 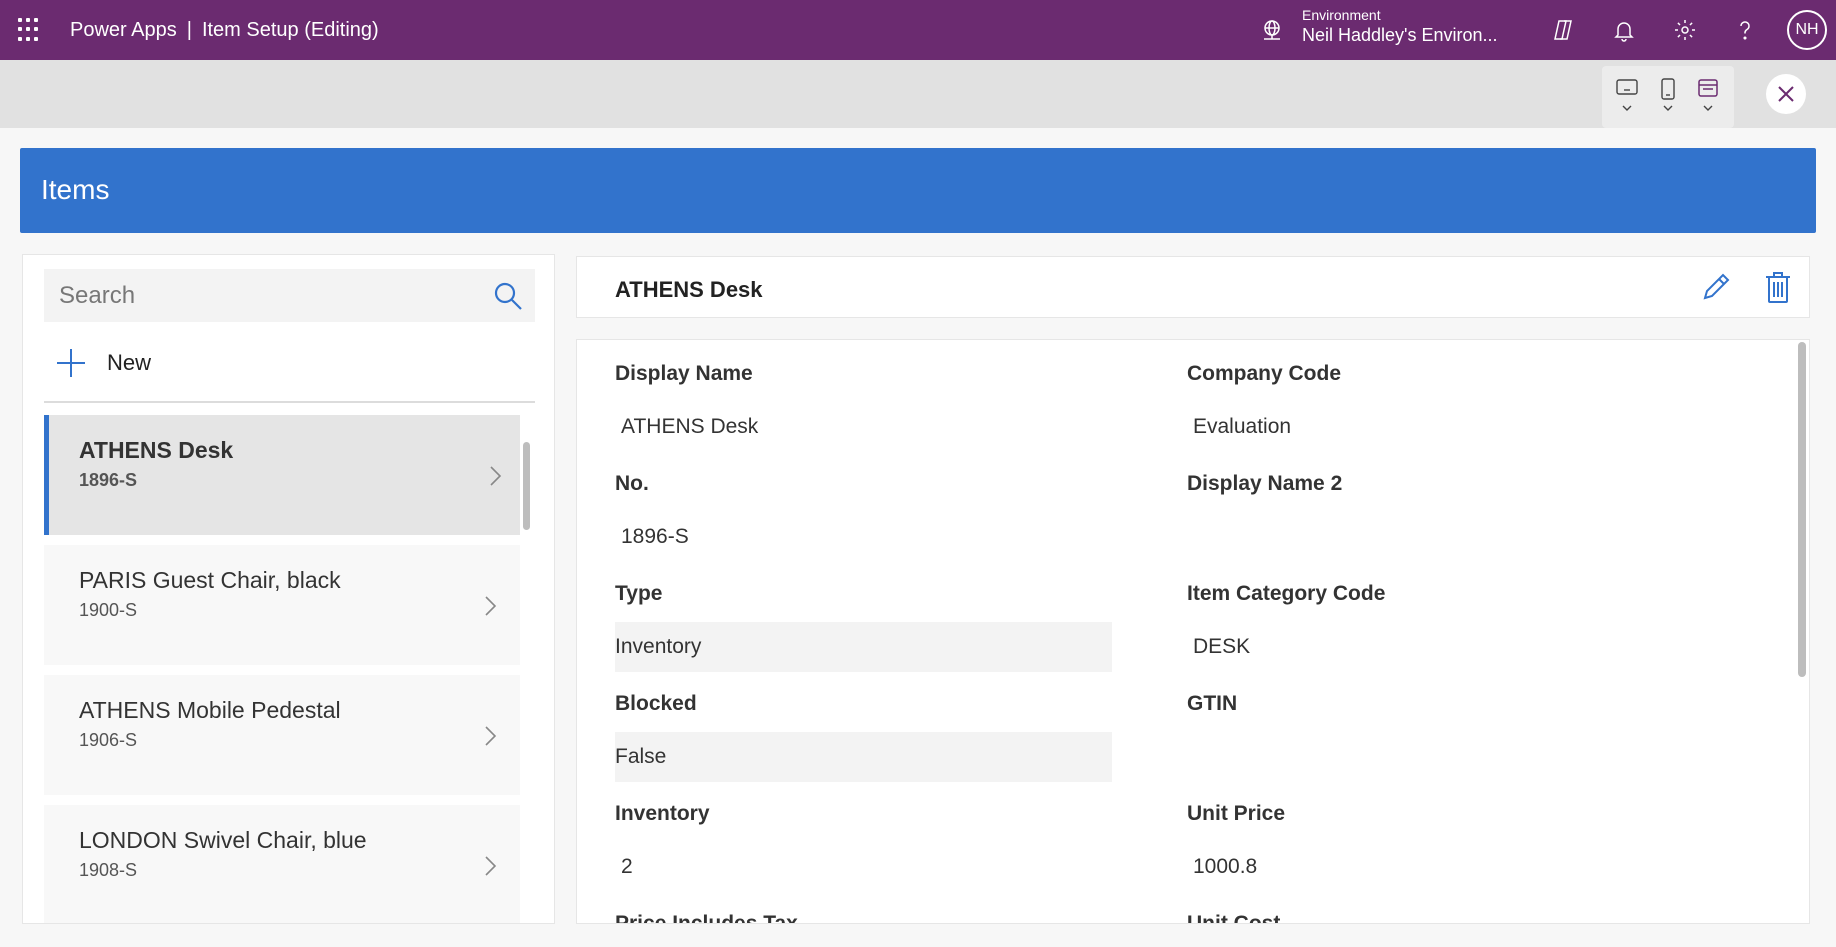 What do you see at coordinates (129, 362) in the screenshot?
I see `new-item-label: New` at bounding box center [129, 362].